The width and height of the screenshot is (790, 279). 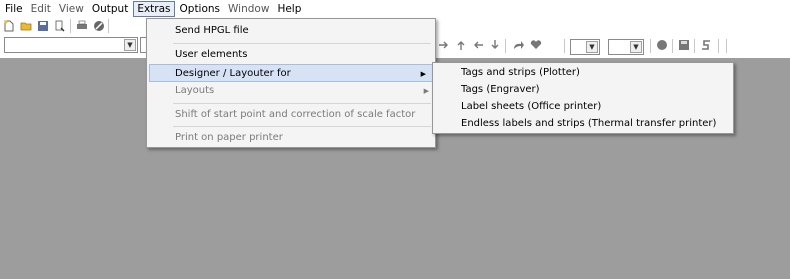 I want to click on menu-view: View, so click(x=71, y=9).